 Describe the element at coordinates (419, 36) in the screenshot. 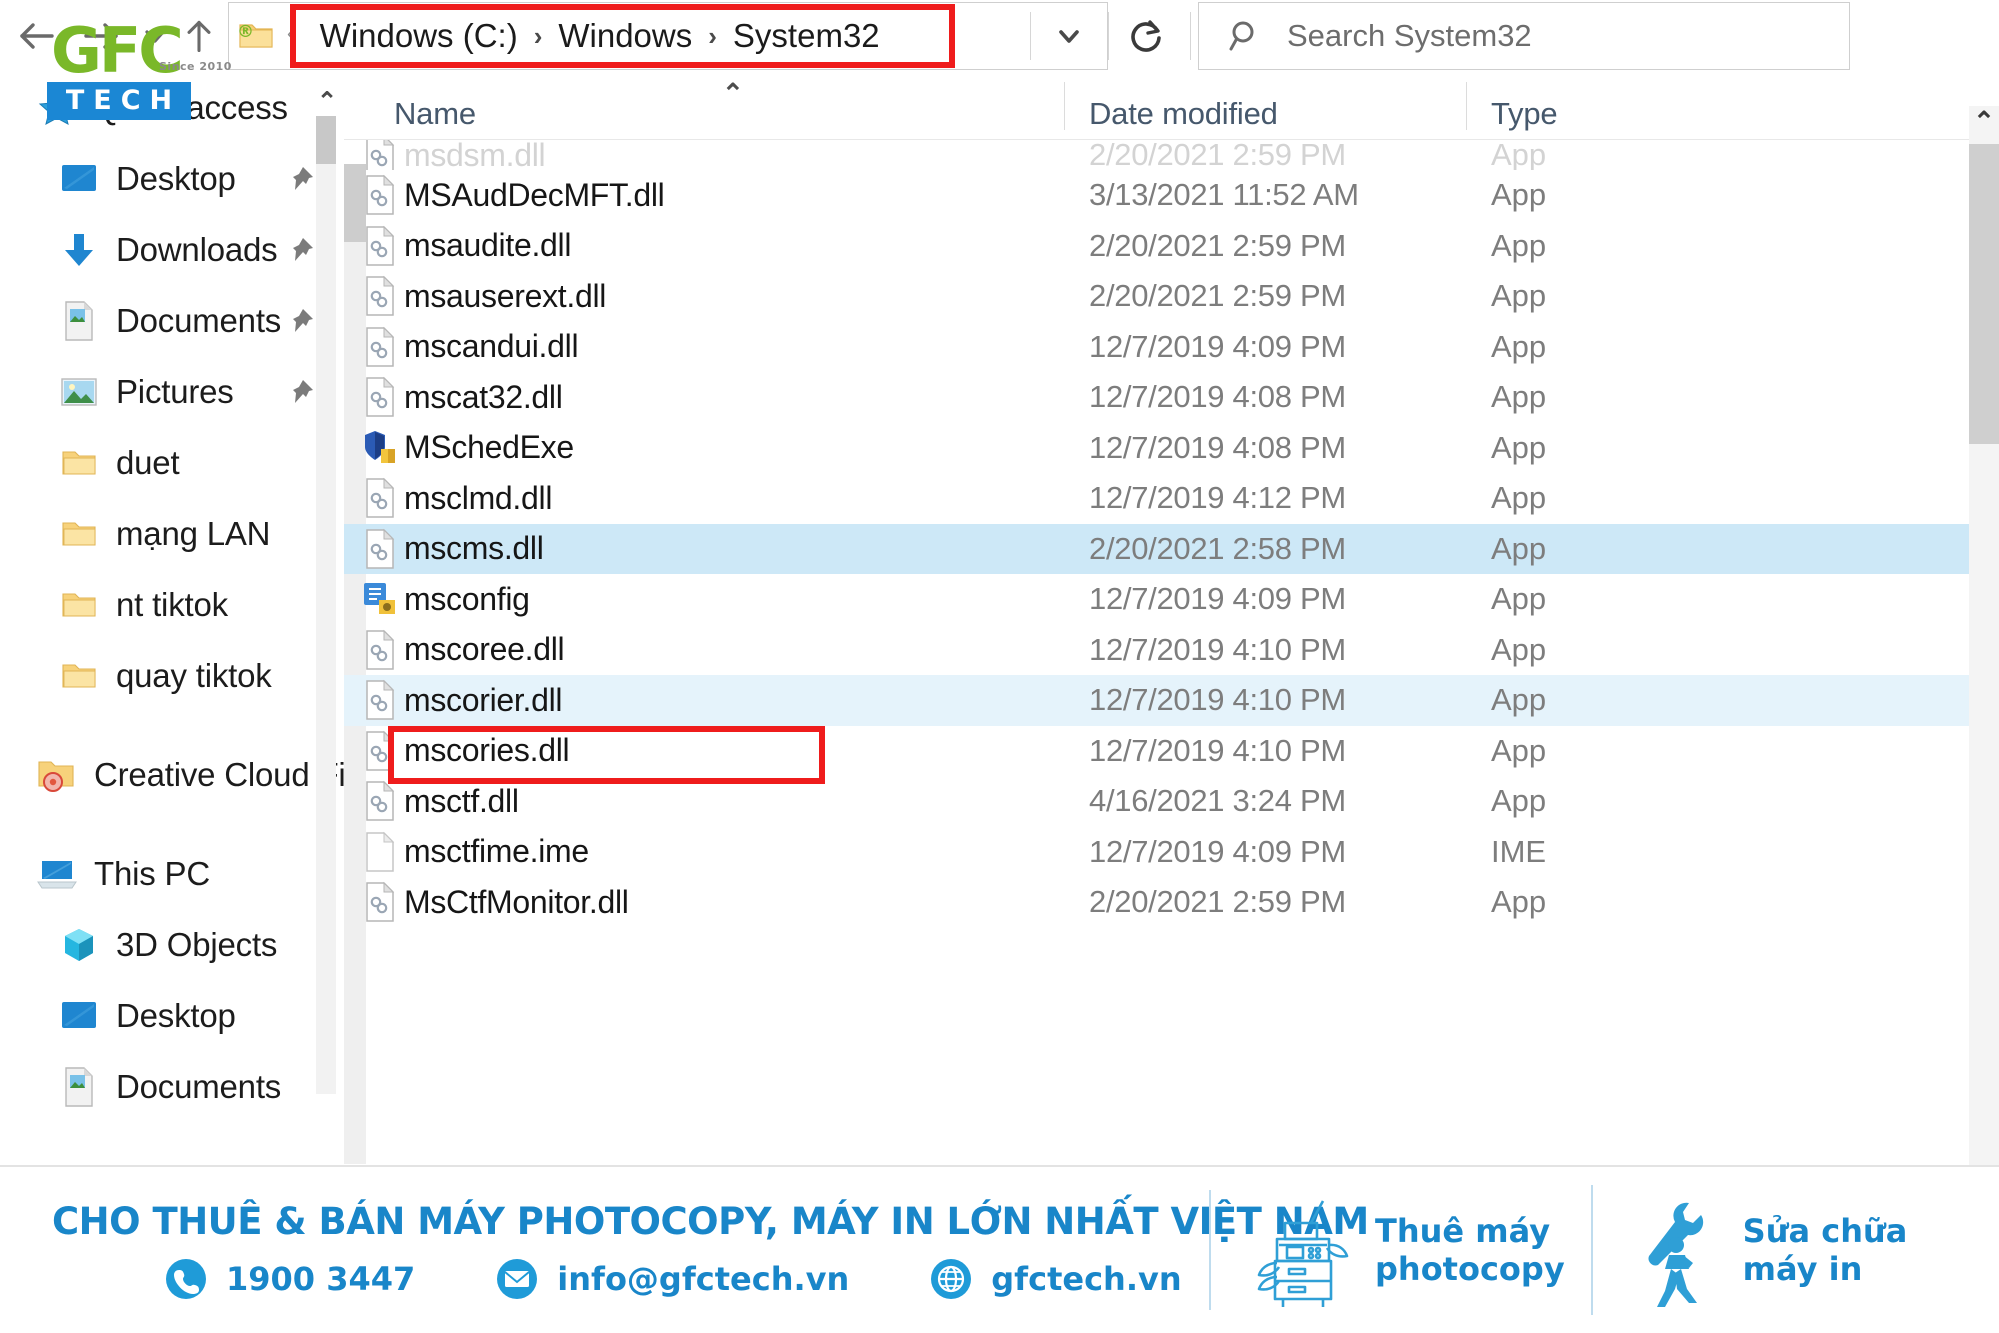

I see `breadcrumb-item-0: Windows (C:)` at that location.